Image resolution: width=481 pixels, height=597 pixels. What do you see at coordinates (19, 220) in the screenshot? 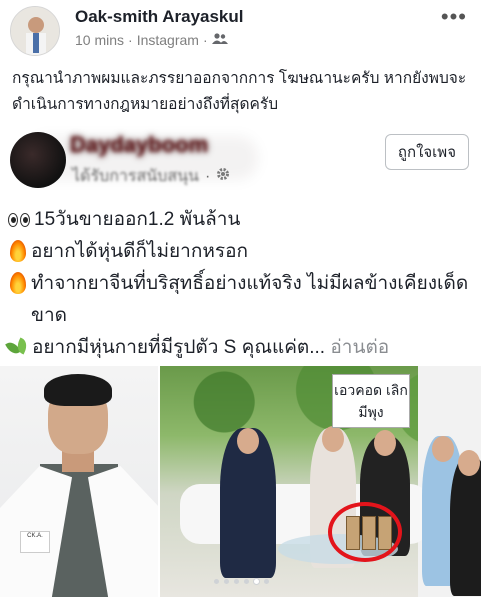
I see `eyes-icon` at bounding box center [19, 220].